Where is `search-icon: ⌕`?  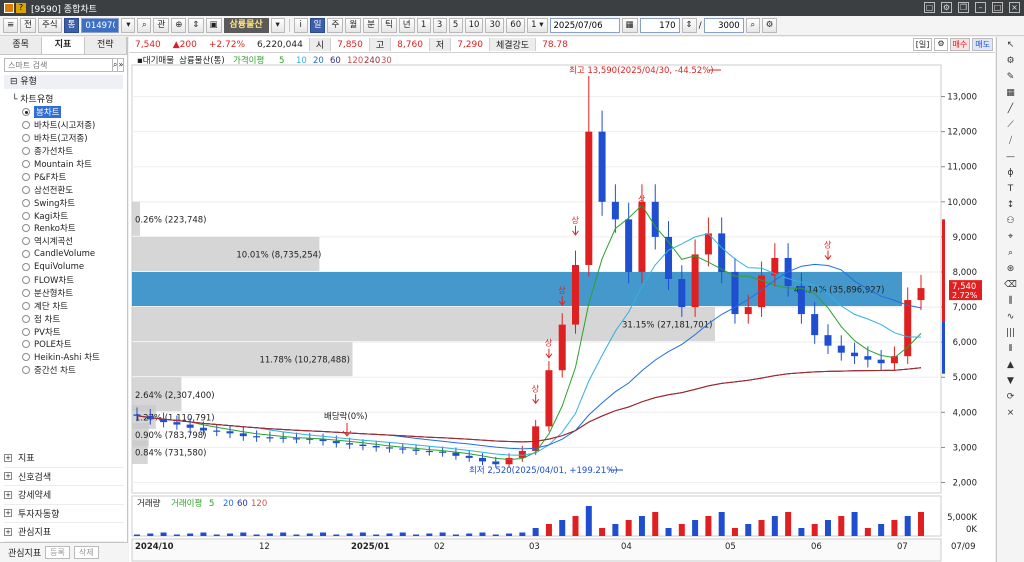
search-icon: ⌕ is located at coordinates (144, 25).